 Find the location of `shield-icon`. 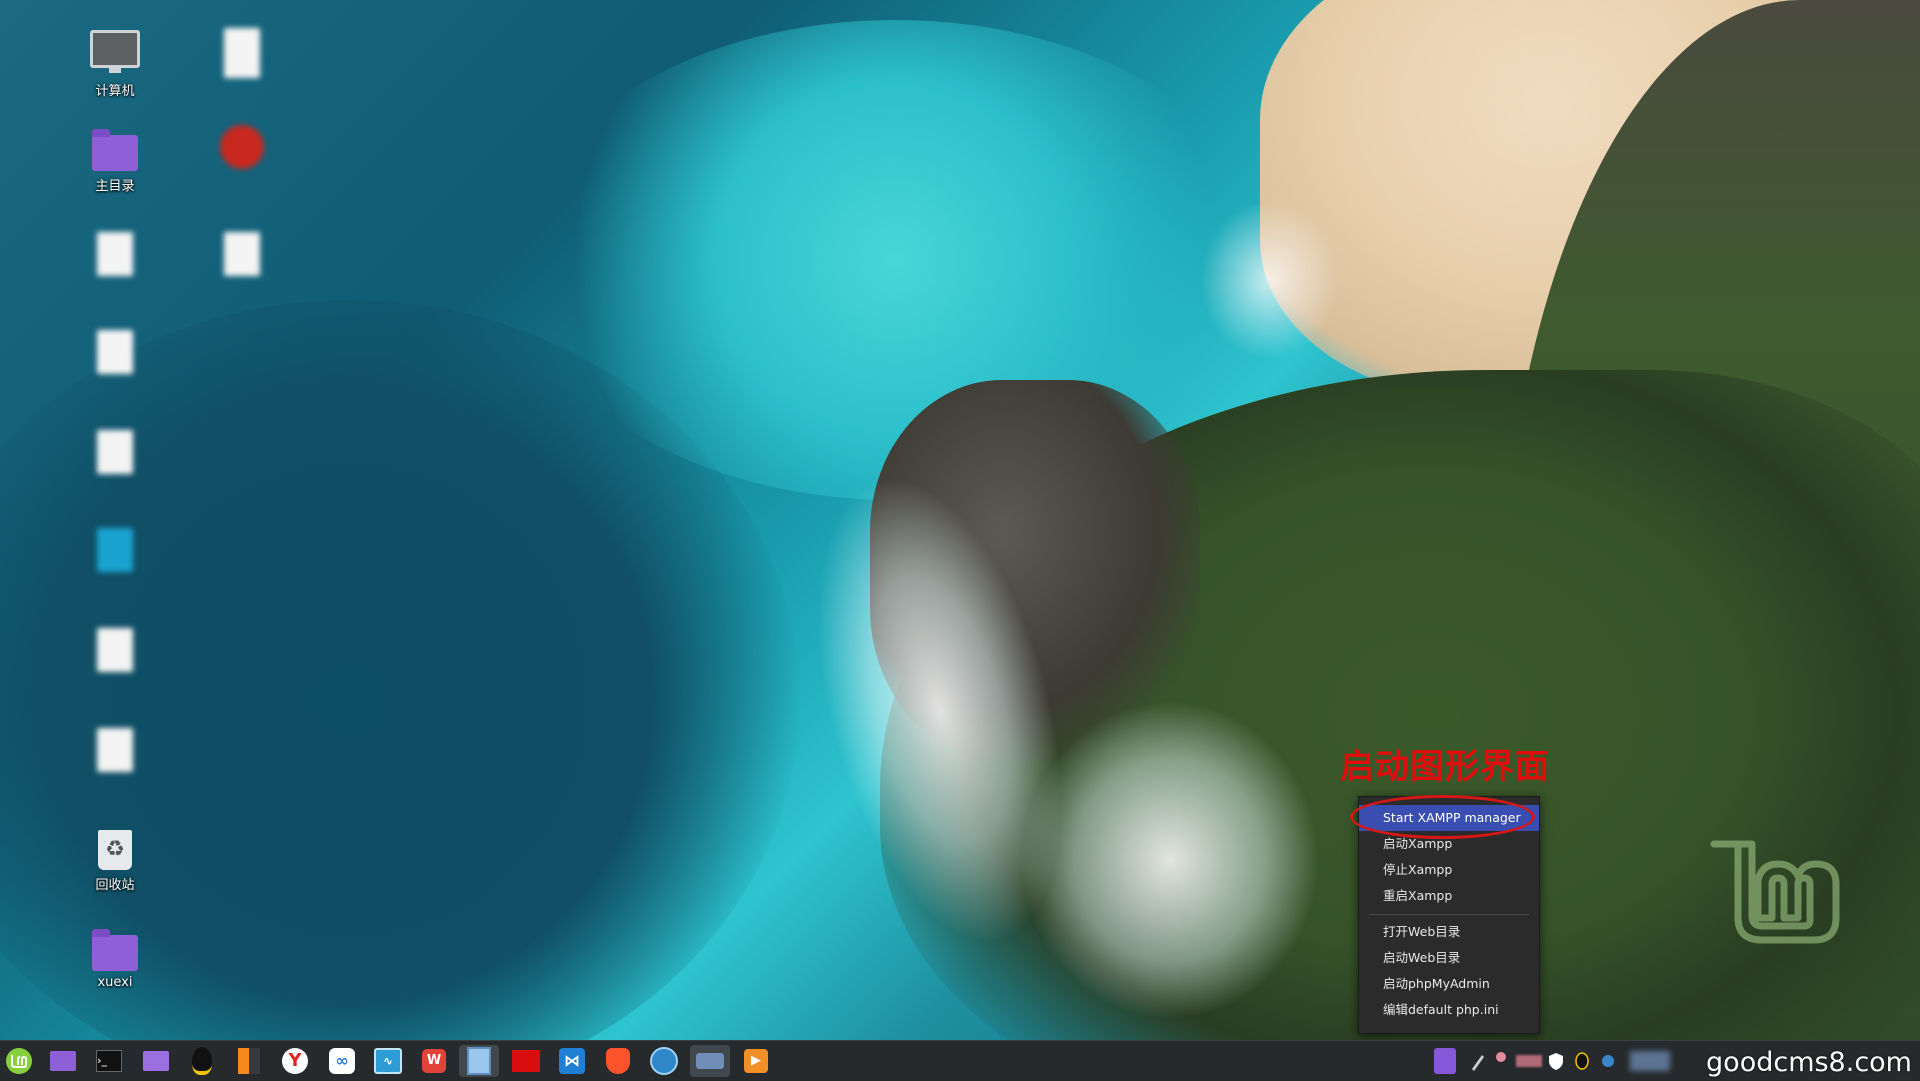

shield-icon is located at coordinates (1556, 1061).